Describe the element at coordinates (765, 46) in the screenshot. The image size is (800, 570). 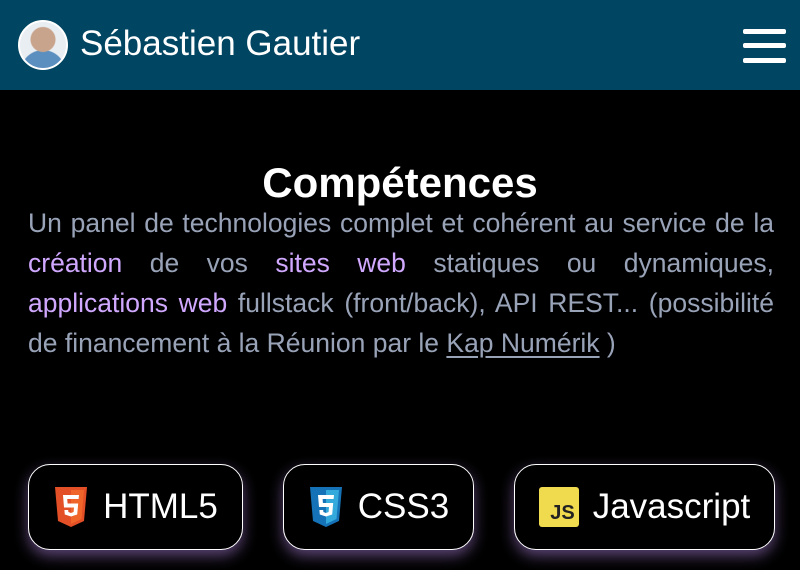
I see `hamburger-menu-icon` at that location.